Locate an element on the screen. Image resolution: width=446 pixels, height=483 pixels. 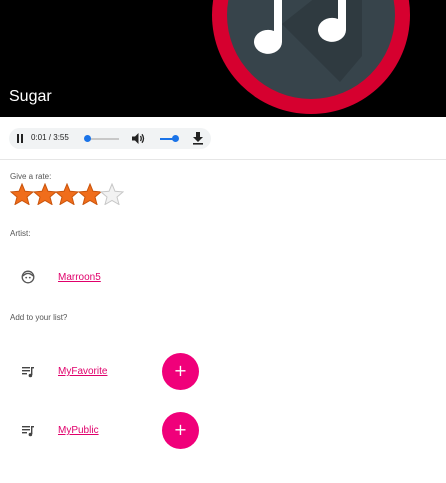
seek-bar is located at coordinates (103, 139).